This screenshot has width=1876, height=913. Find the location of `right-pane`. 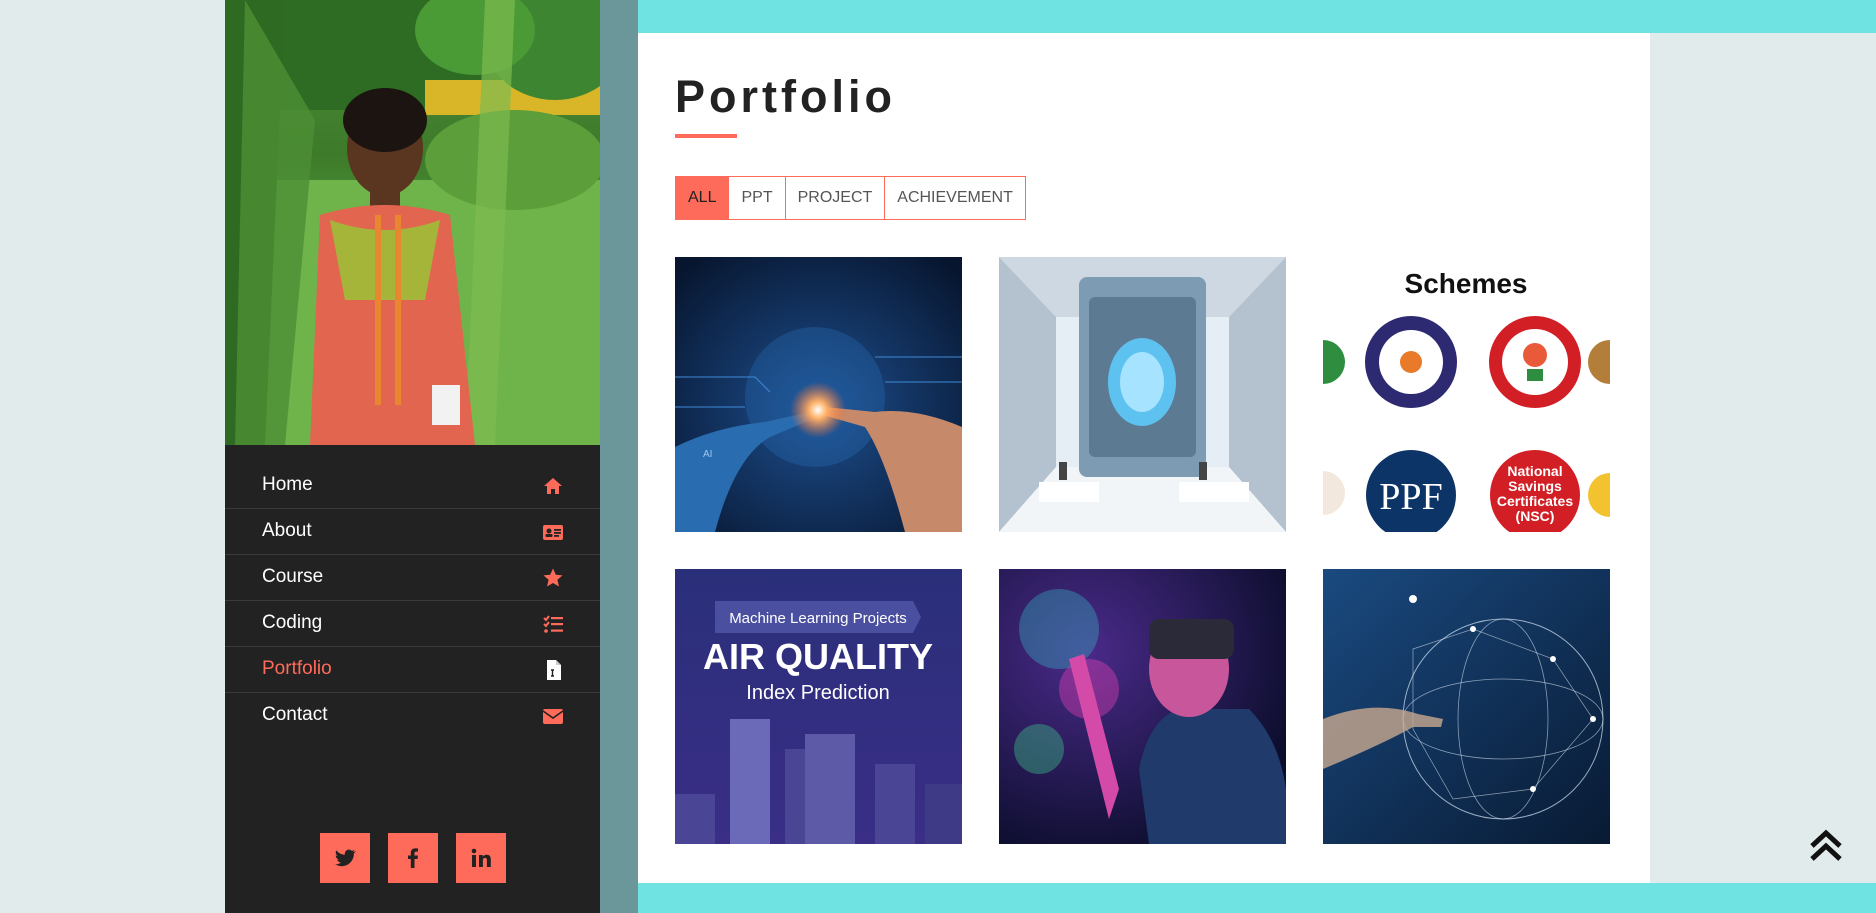

right-pane is located at coordinates (1763, 458).